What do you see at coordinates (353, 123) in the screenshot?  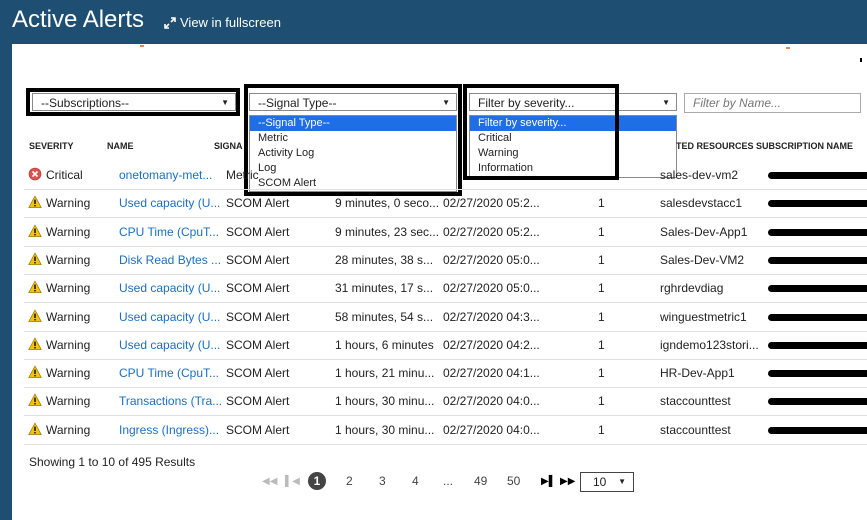 I see `signal-option-all: --Signal Type--` at bounding box center [353, 123].